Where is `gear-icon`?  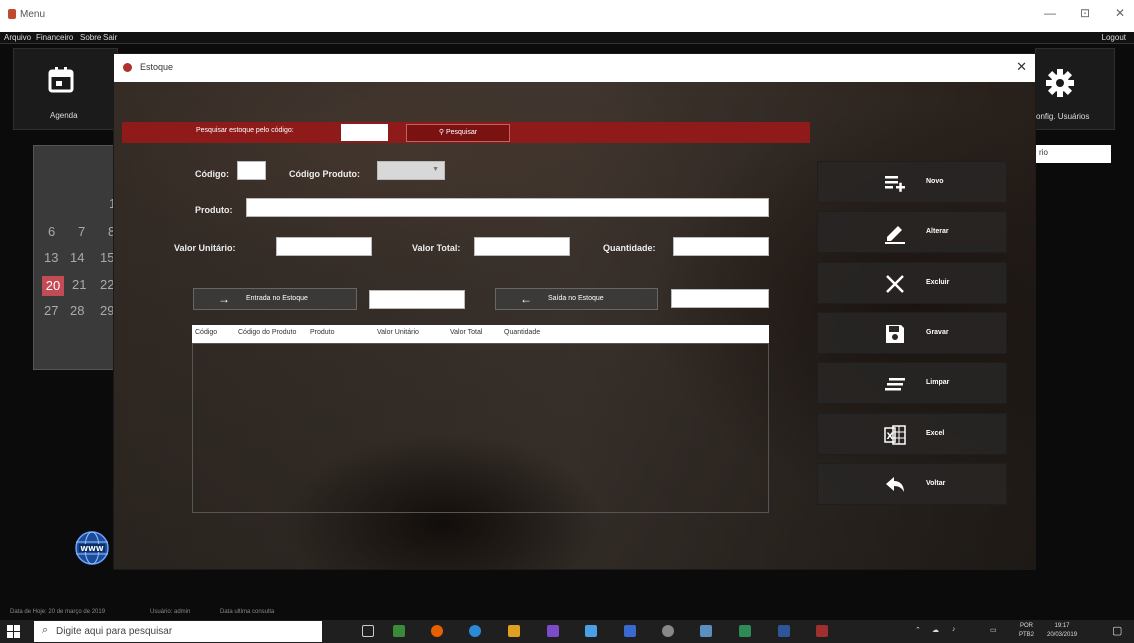 gear-icon is located at coordinates (1060, 83).